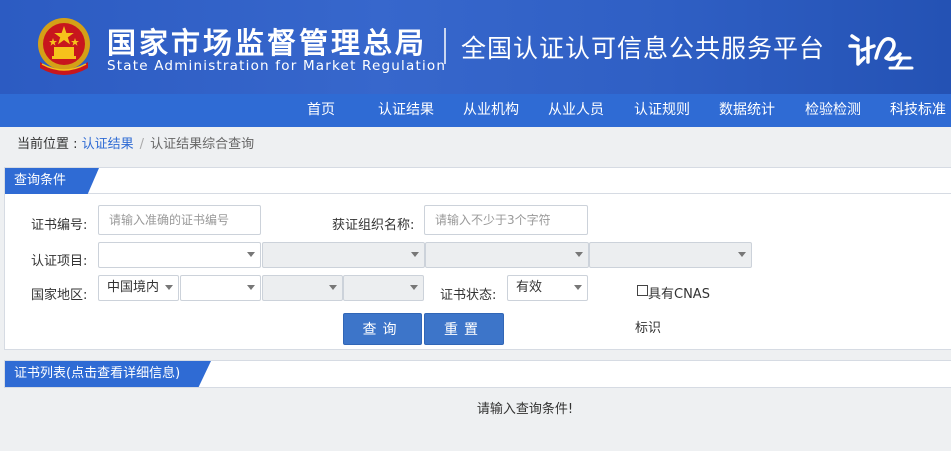 This screenshot has width=951, height=451. What do you see at coordinates (478, 181) in the screenshot?
I see `query-panel-header: 查询条件` at bounding box center [478, 181].